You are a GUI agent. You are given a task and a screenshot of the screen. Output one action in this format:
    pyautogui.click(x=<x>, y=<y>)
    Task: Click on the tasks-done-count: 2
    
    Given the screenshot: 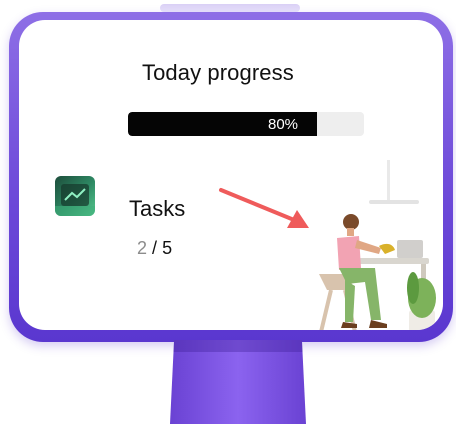 What is the action you would take?
    pyautogui.click(x=142, y=248)
    